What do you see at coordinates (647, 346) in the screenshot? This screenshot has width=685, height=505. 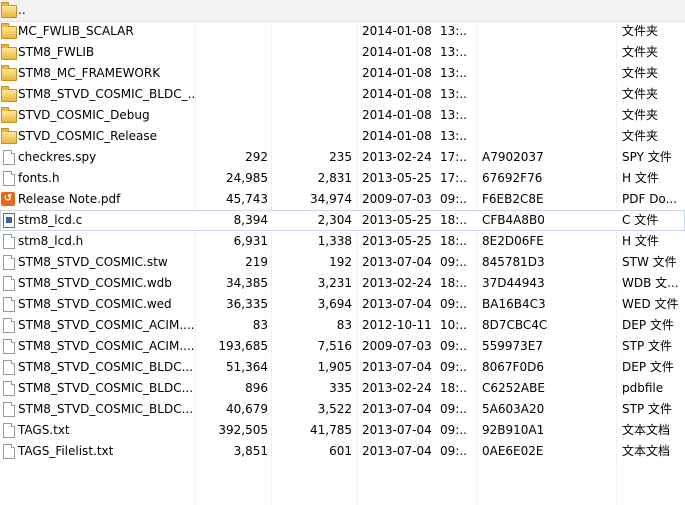 I see `file-type: STP 文件` at bounding box center [647, 346].